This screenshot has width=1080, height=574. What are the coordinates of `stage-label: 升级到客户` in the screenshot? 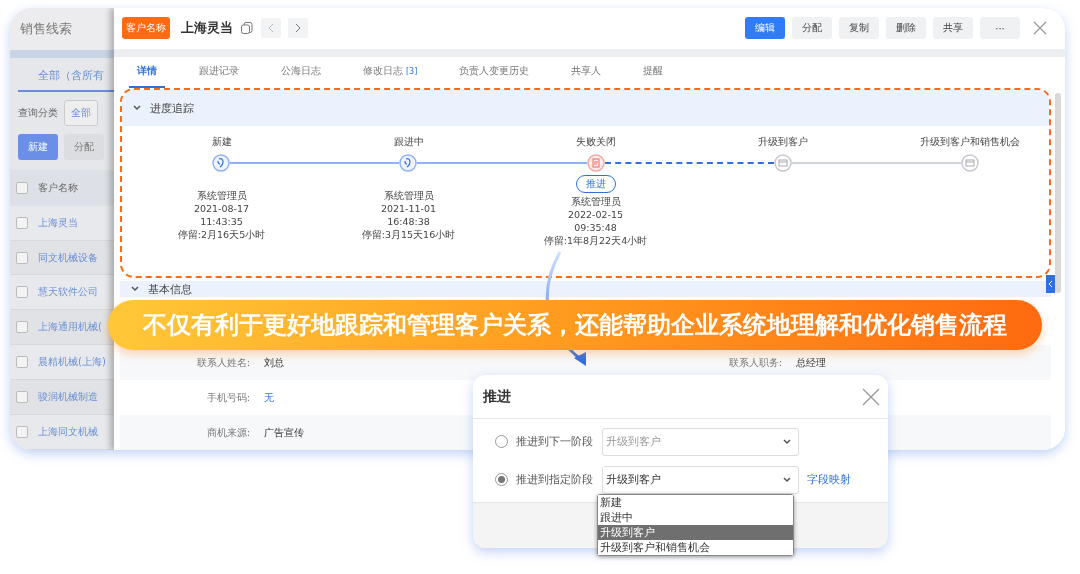 It's located at (782, 142).